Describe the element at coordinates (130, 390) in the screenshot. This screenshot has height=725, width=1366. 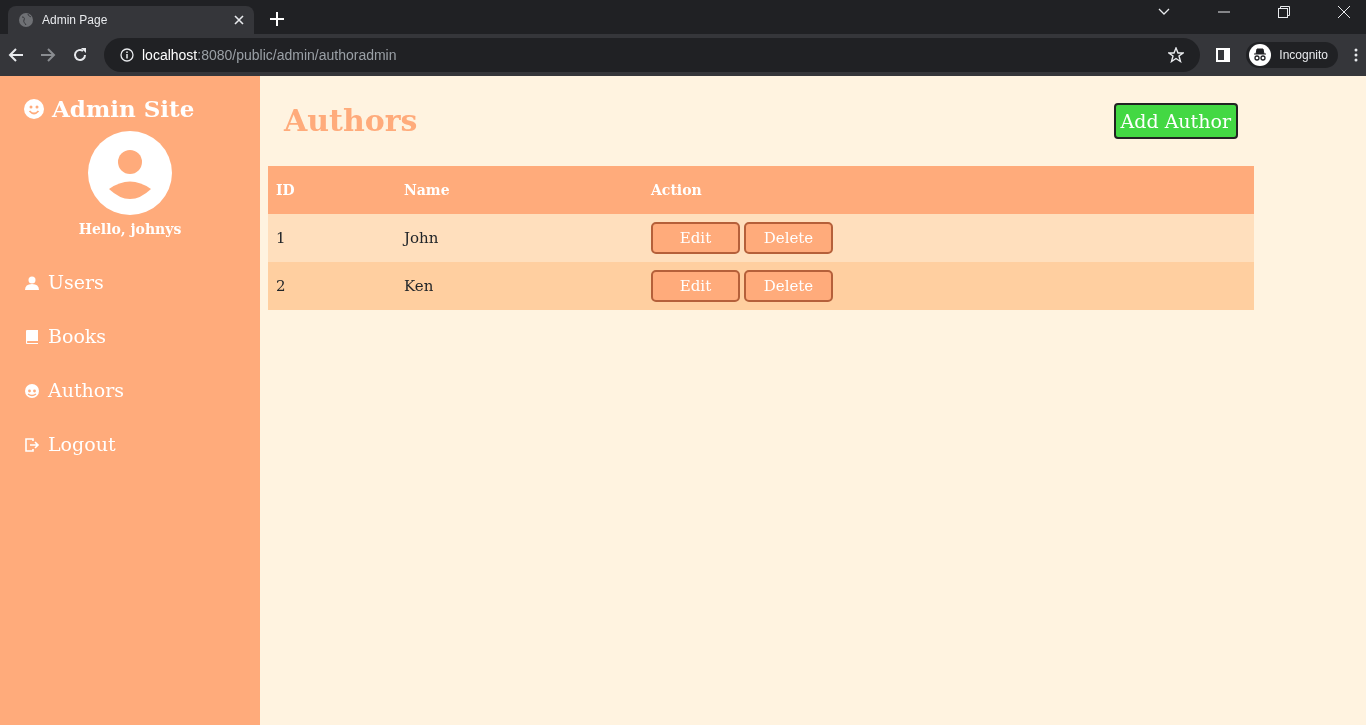
I see `nav-link: Authors` at that location.